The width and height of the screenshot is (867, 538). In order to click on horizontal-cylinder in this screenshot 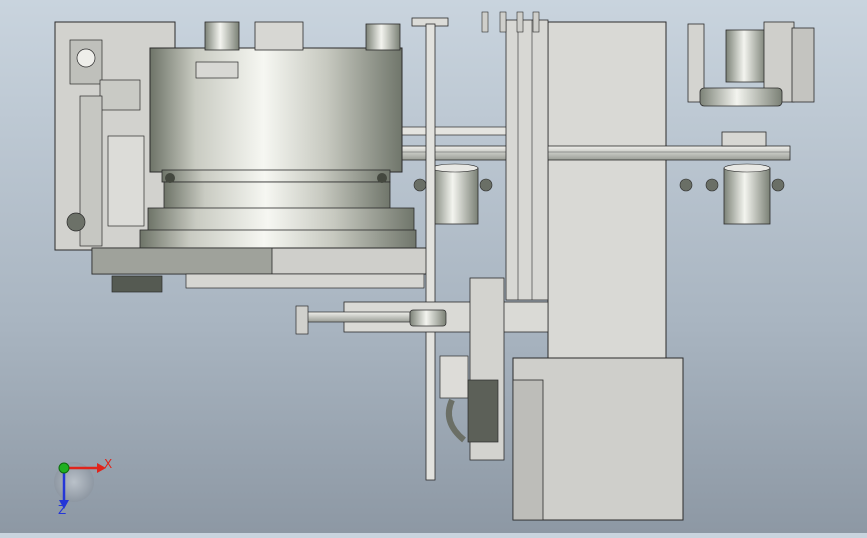, I will do `click(422, 318)`.